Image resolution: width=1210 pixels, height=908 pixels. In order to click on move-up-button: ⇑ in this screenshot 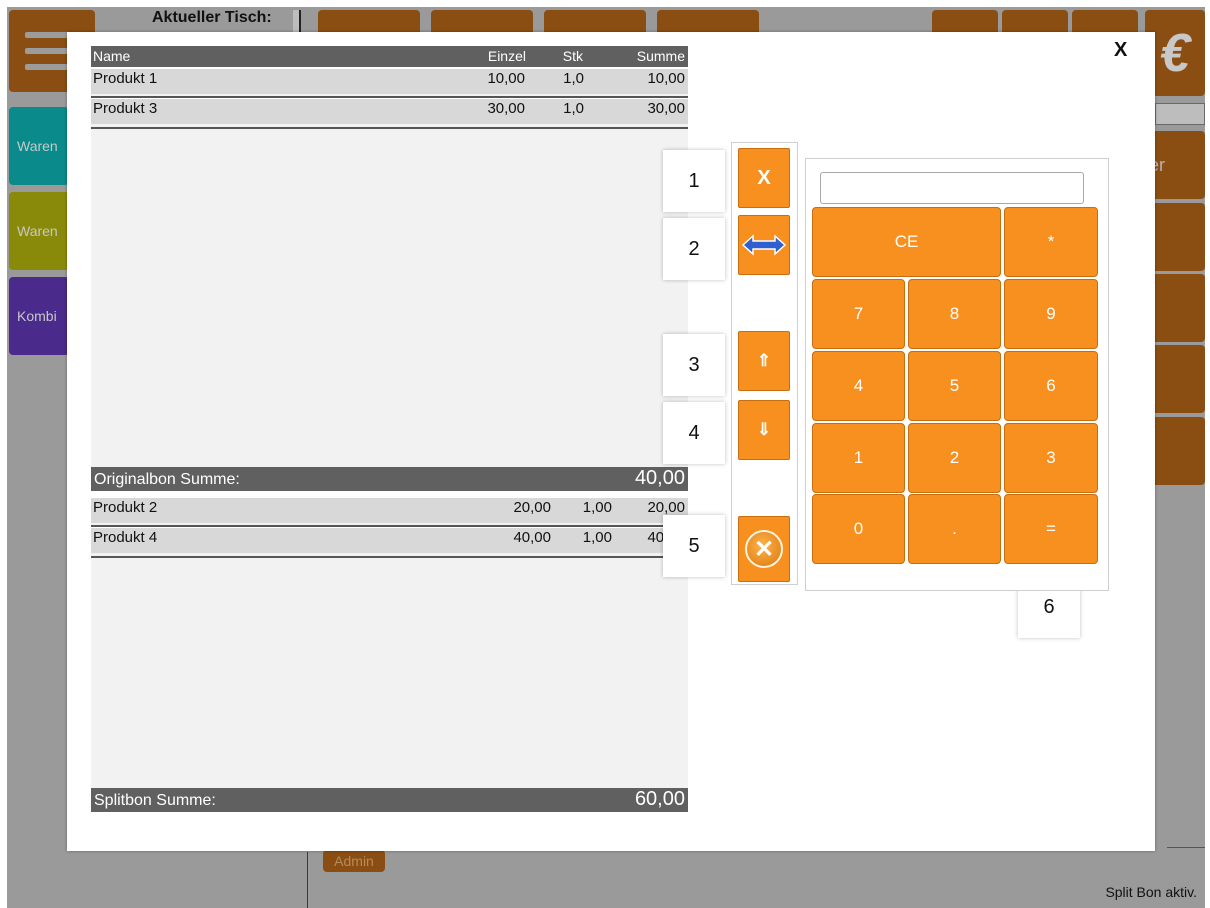, I will do `click(764, 361)`.